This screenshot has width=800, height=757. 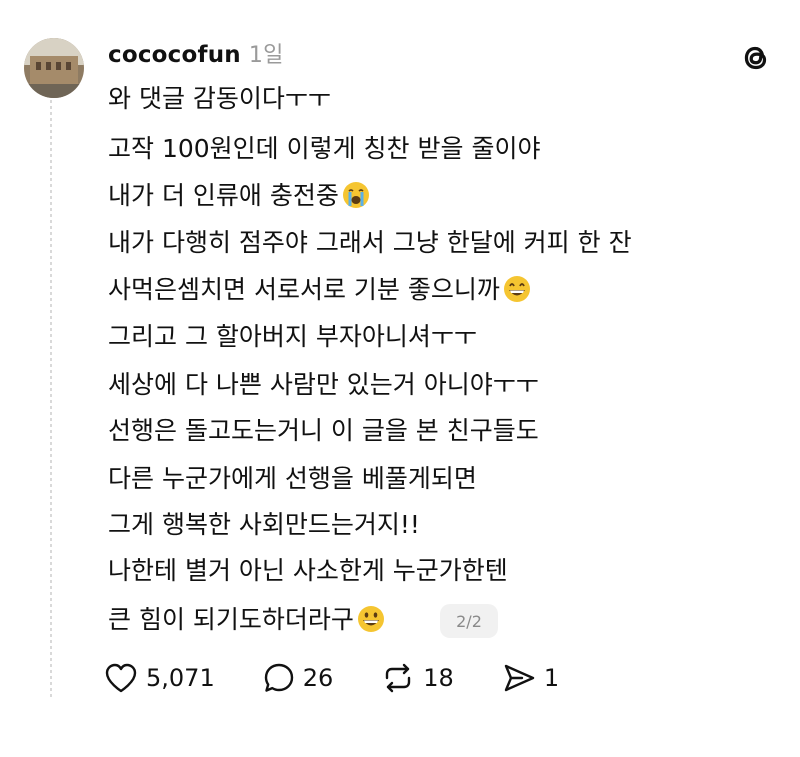 I want to click on comment-line-6: 그리고 그 할아버지 부자아니셔ㅜㅜ, so click(x=292, y=336).